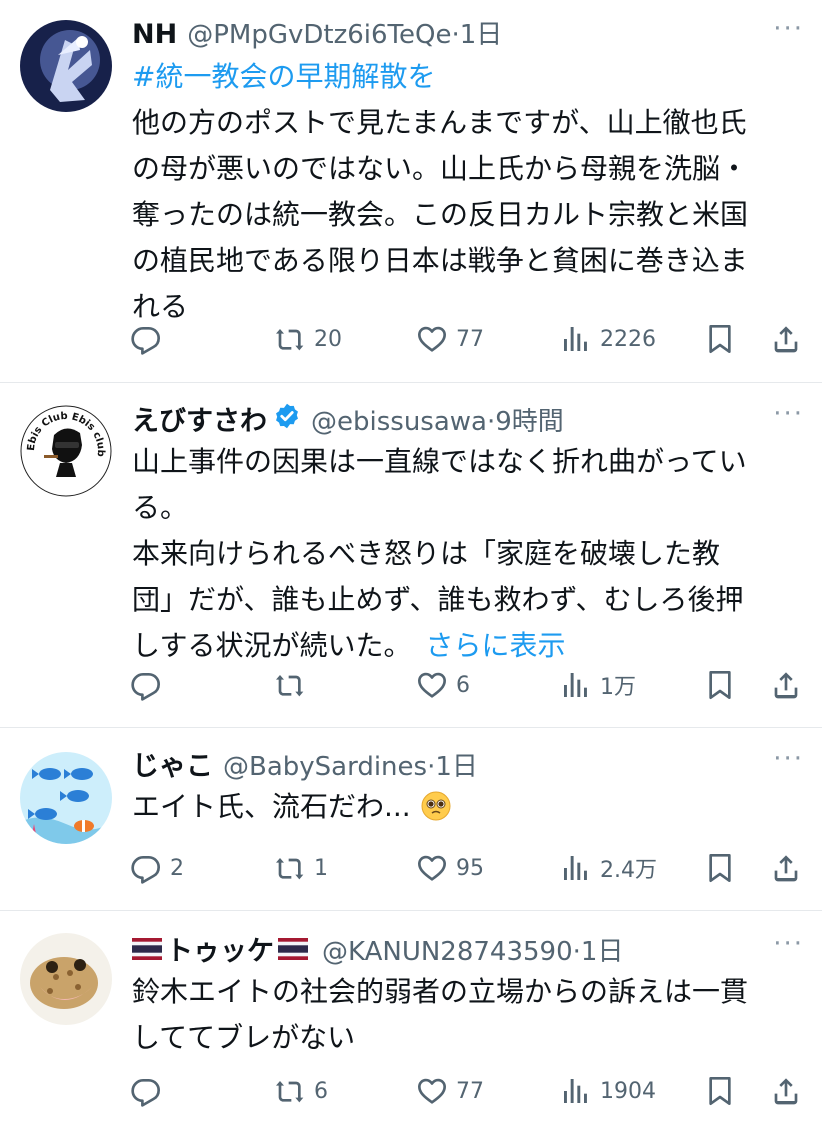  Describe the element at coordinates (436, 806) in the screenshot. I see `pleading-face-icon` at that location.